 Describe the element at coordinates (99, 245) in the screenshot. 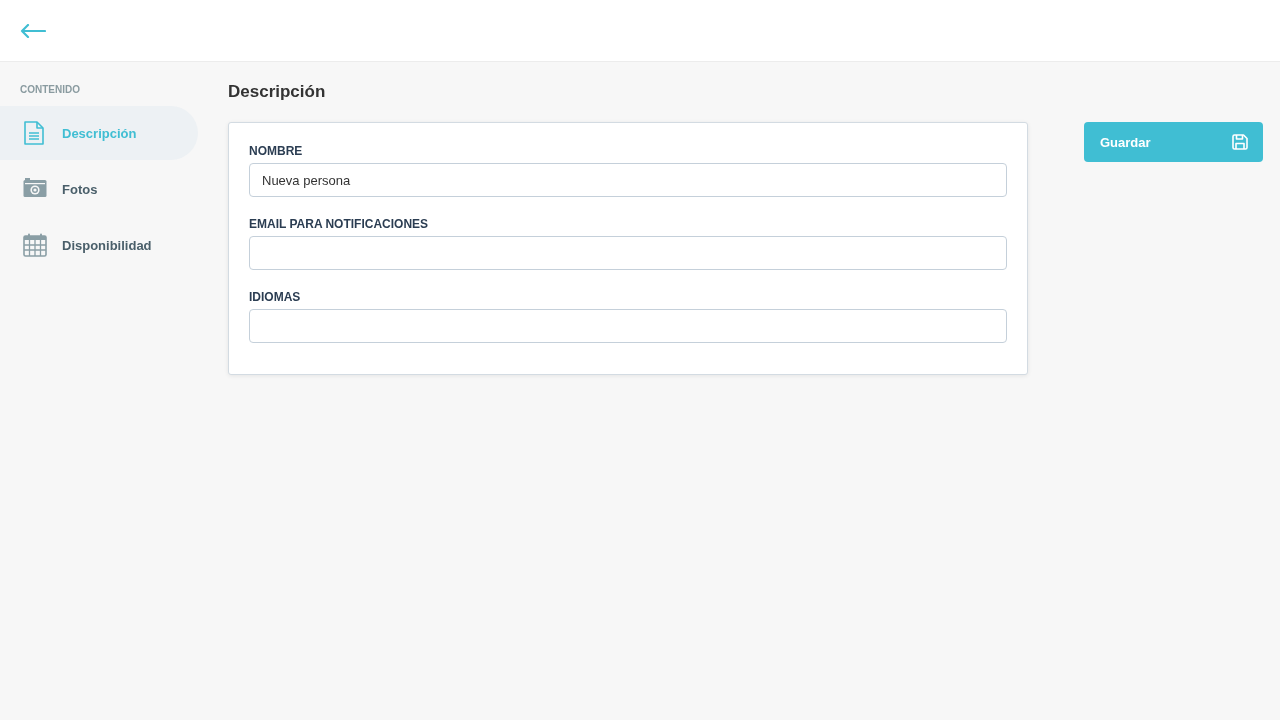

I see `sidebar-item: Disponibilidad` at that location.